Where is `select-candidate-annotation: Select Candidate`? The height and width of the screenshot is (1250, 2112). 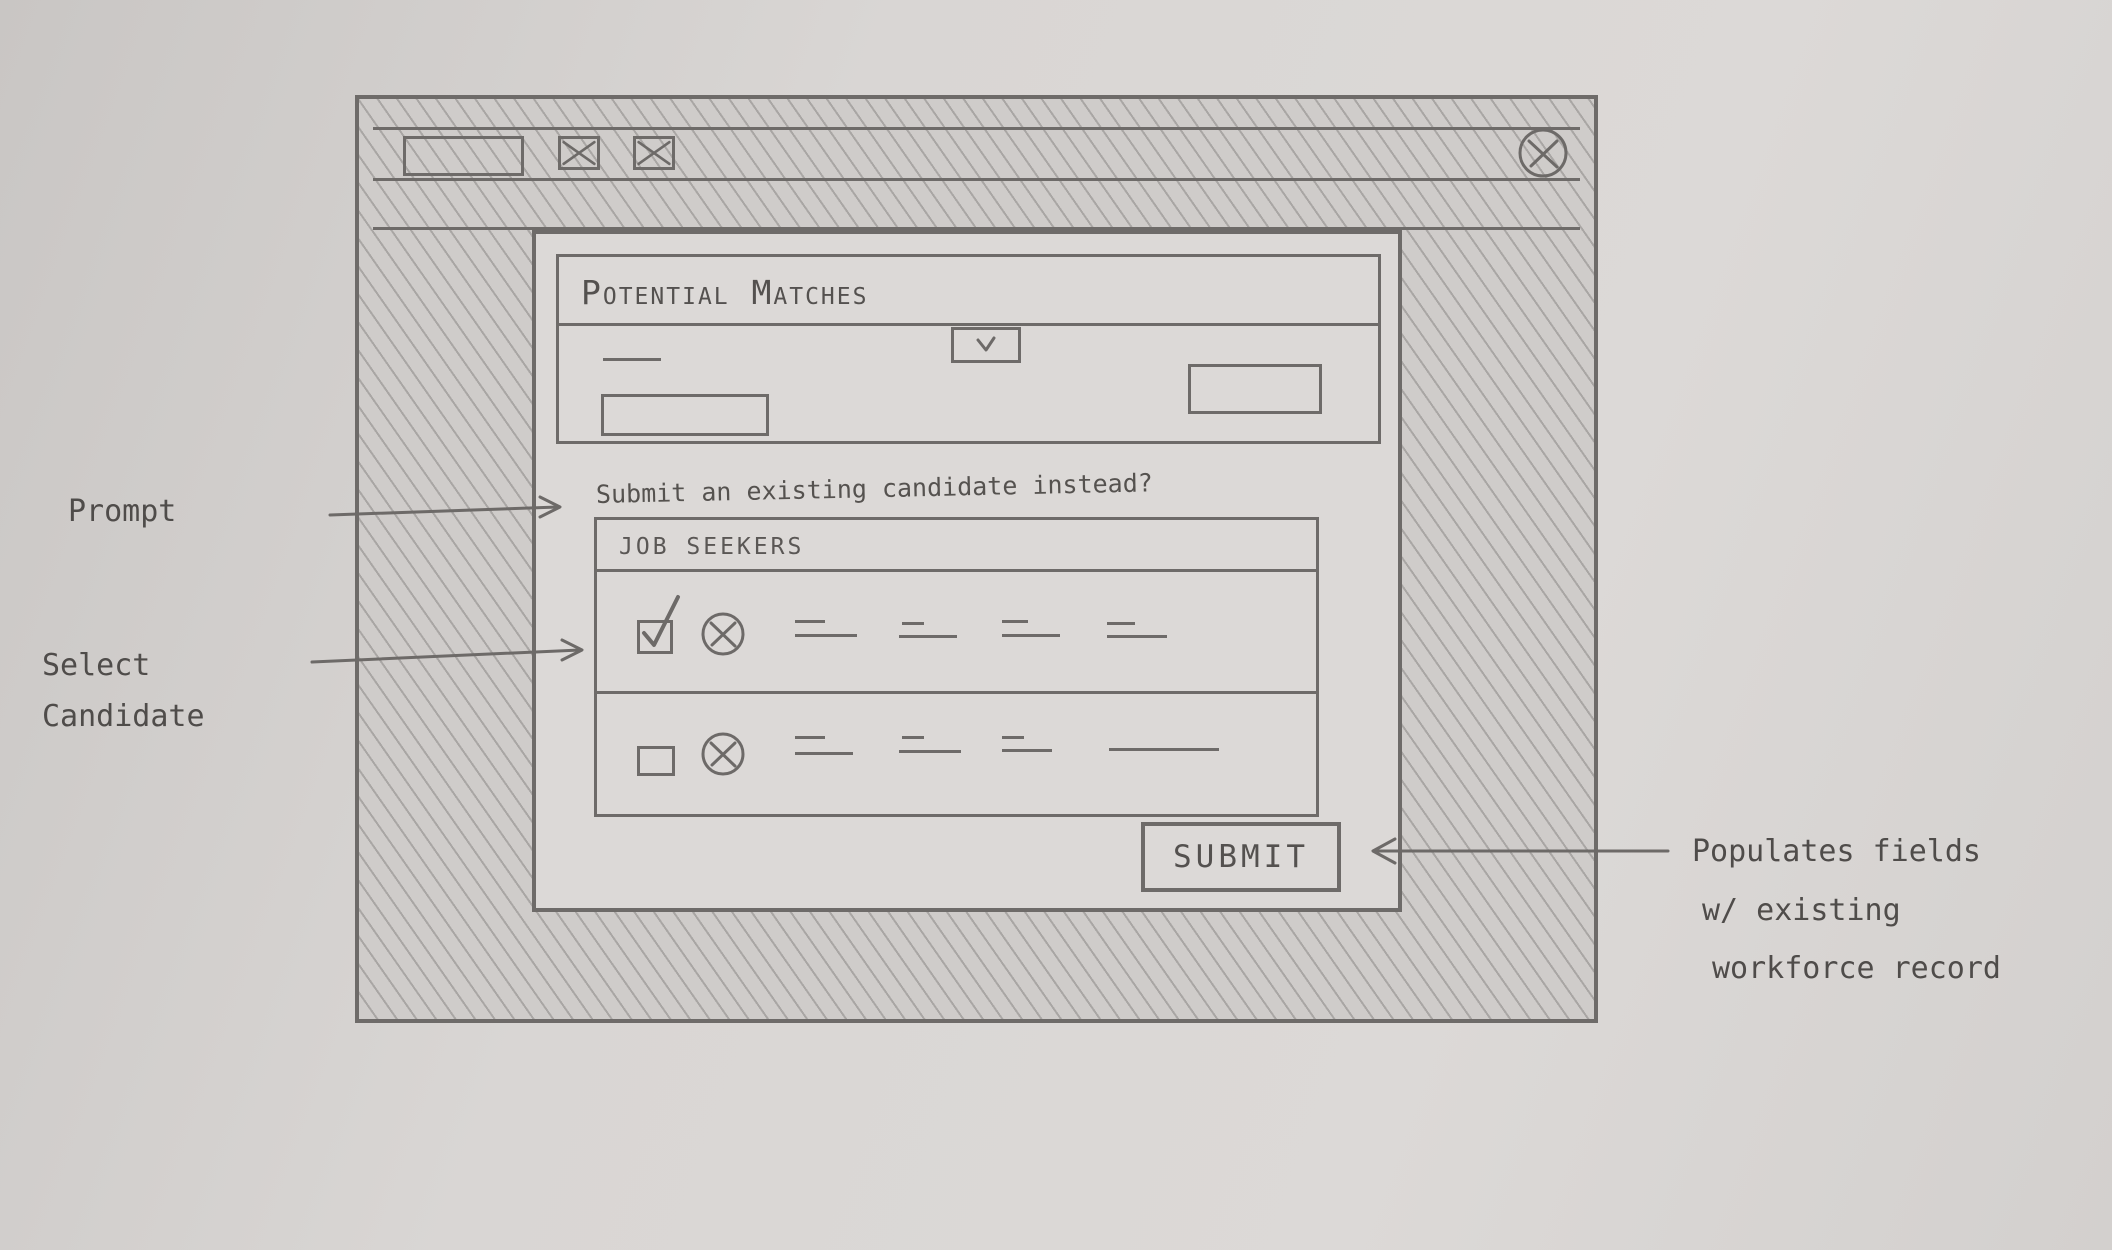 select-candidate-annotation: Select Candidate is located at coordinates (123, 691).